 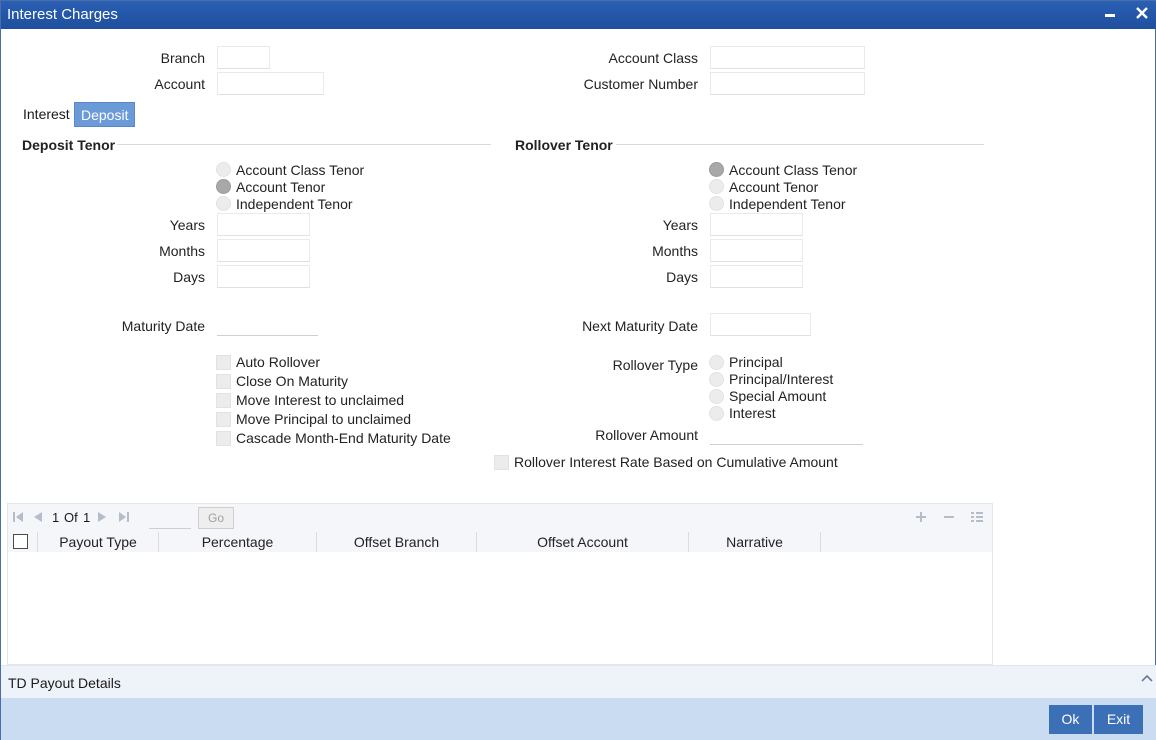 I want to click on rollover-days-field, so click(x=756, y=276).